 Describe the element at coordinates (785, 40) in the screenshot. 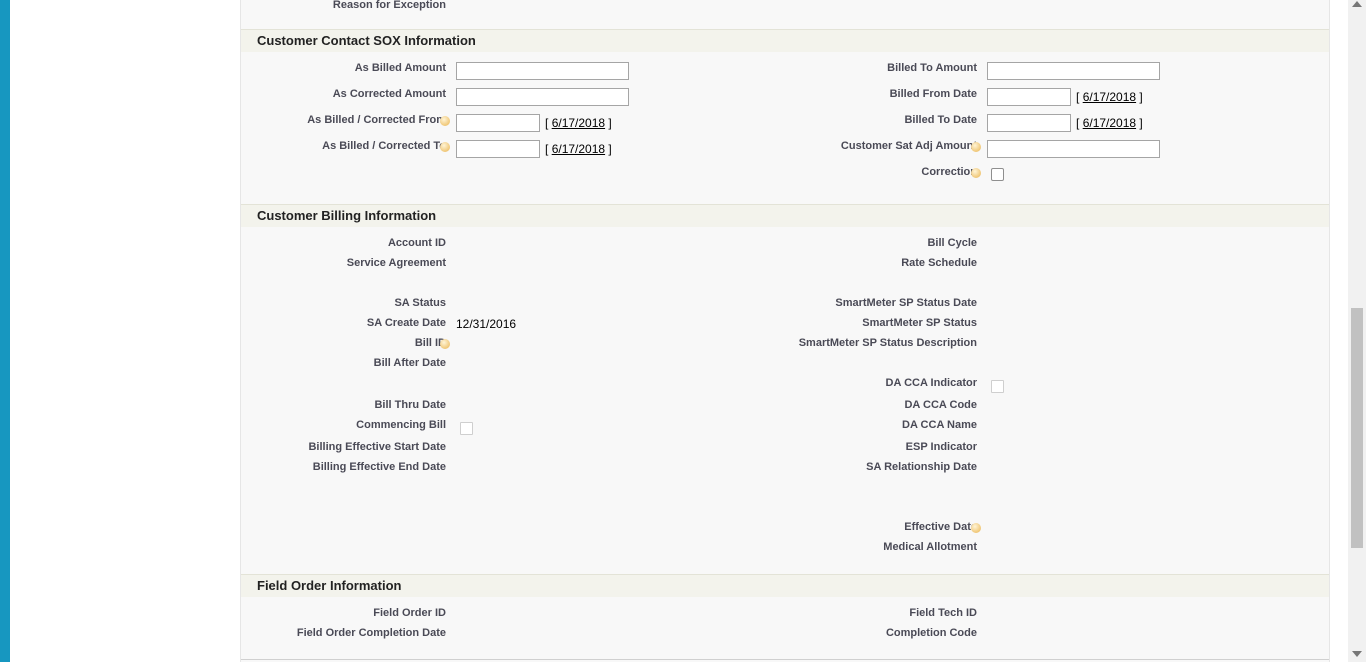

I see `section-header-sox: Customer Contact SOX Information` at that location.